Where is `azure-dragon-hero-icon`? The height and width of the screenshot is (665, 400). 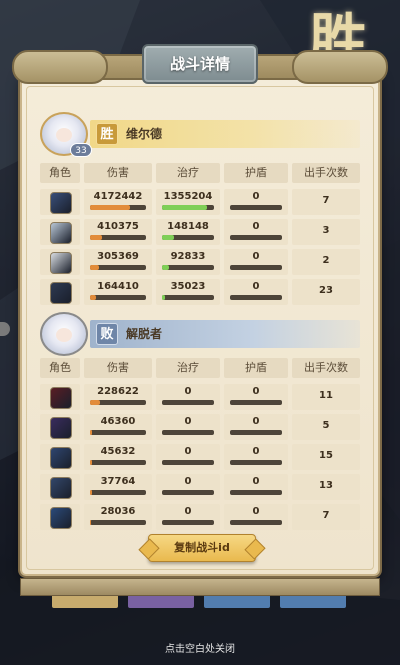 azure-dragon-hero-icon is located at coordinates (61, 518).